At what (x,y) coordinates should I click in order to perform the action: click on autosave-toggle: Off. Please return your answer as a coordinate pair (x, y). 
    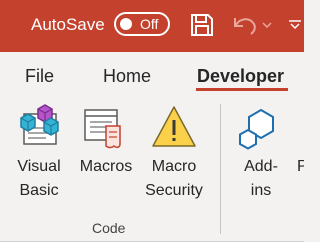
    Looking at the image, I should click on (142, 24).